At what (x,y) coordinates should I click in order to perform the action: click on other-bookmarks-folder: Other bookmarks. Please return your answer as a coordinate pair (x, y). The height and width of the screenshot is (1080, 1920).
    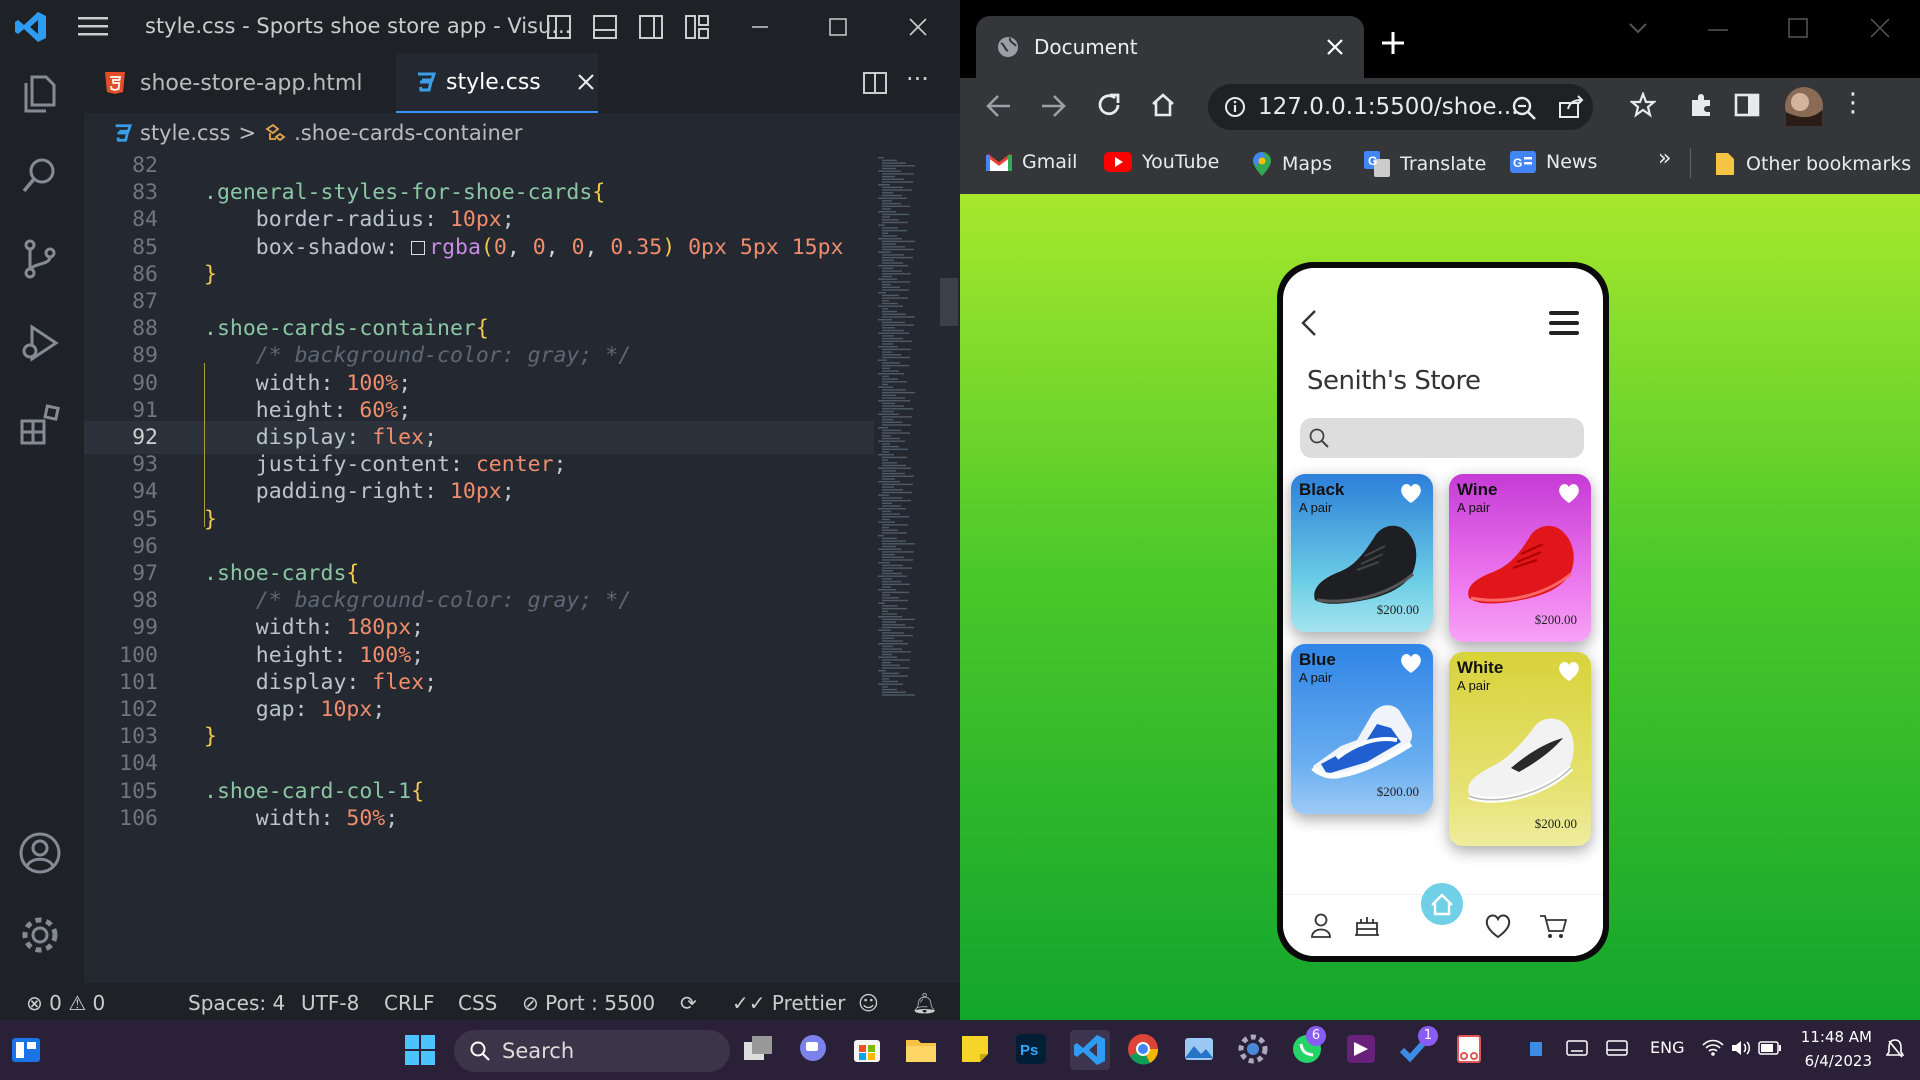
    Looking at the image, I should click on (1812, 164).